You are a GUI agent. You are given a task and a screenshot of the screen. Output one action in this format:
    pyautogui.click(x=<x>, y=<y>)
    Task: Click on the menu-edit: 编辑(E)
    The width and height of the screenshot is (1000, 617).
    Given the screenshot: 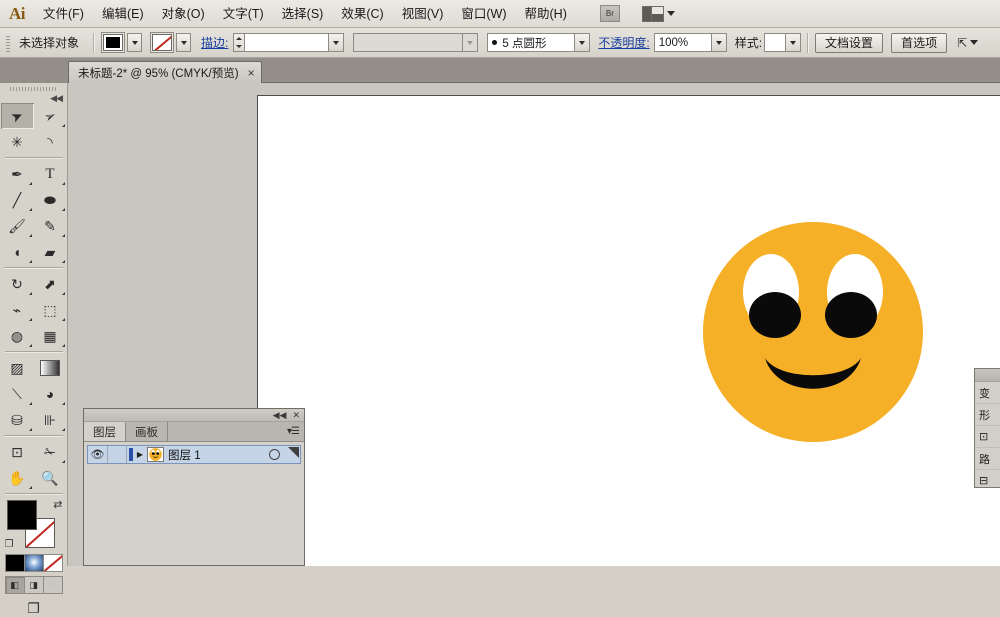 What is the action you would take?
    pyautogui.click(x=123, y=14)
    